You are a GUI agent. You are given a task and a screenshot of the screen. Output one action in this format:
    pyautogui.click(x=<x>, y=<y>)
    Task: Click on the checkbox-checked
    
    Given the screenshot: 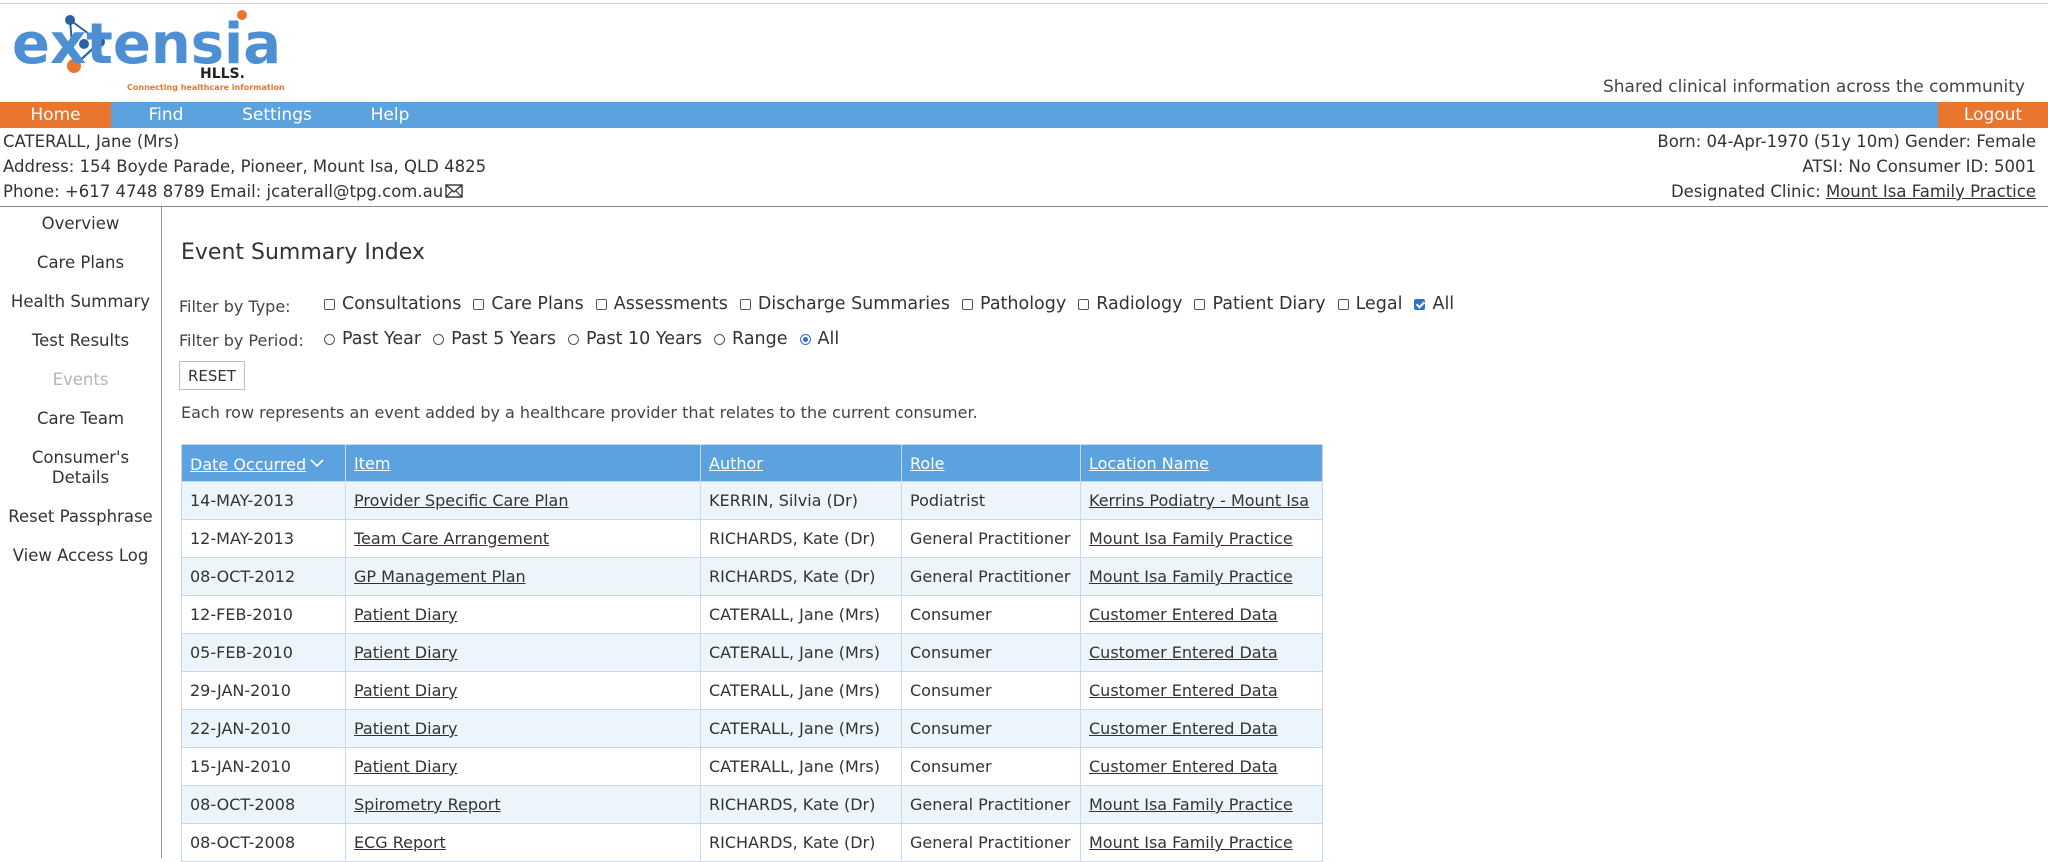 What is the action you would take?
    pyautogui.click(x=1420, y=304)
    